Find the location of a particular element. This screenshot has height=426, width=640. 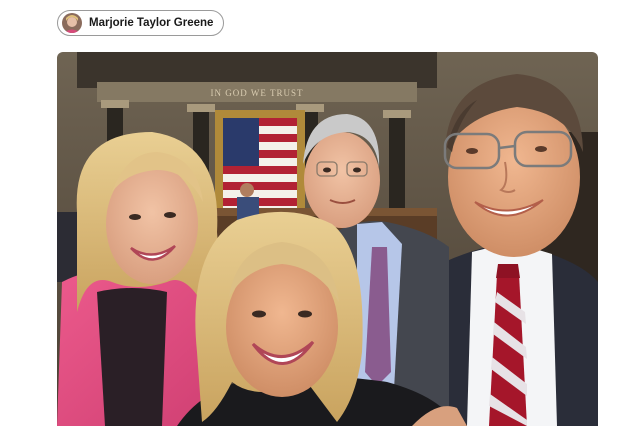

profile-avatar-icon is located at coordinates (72, 23).